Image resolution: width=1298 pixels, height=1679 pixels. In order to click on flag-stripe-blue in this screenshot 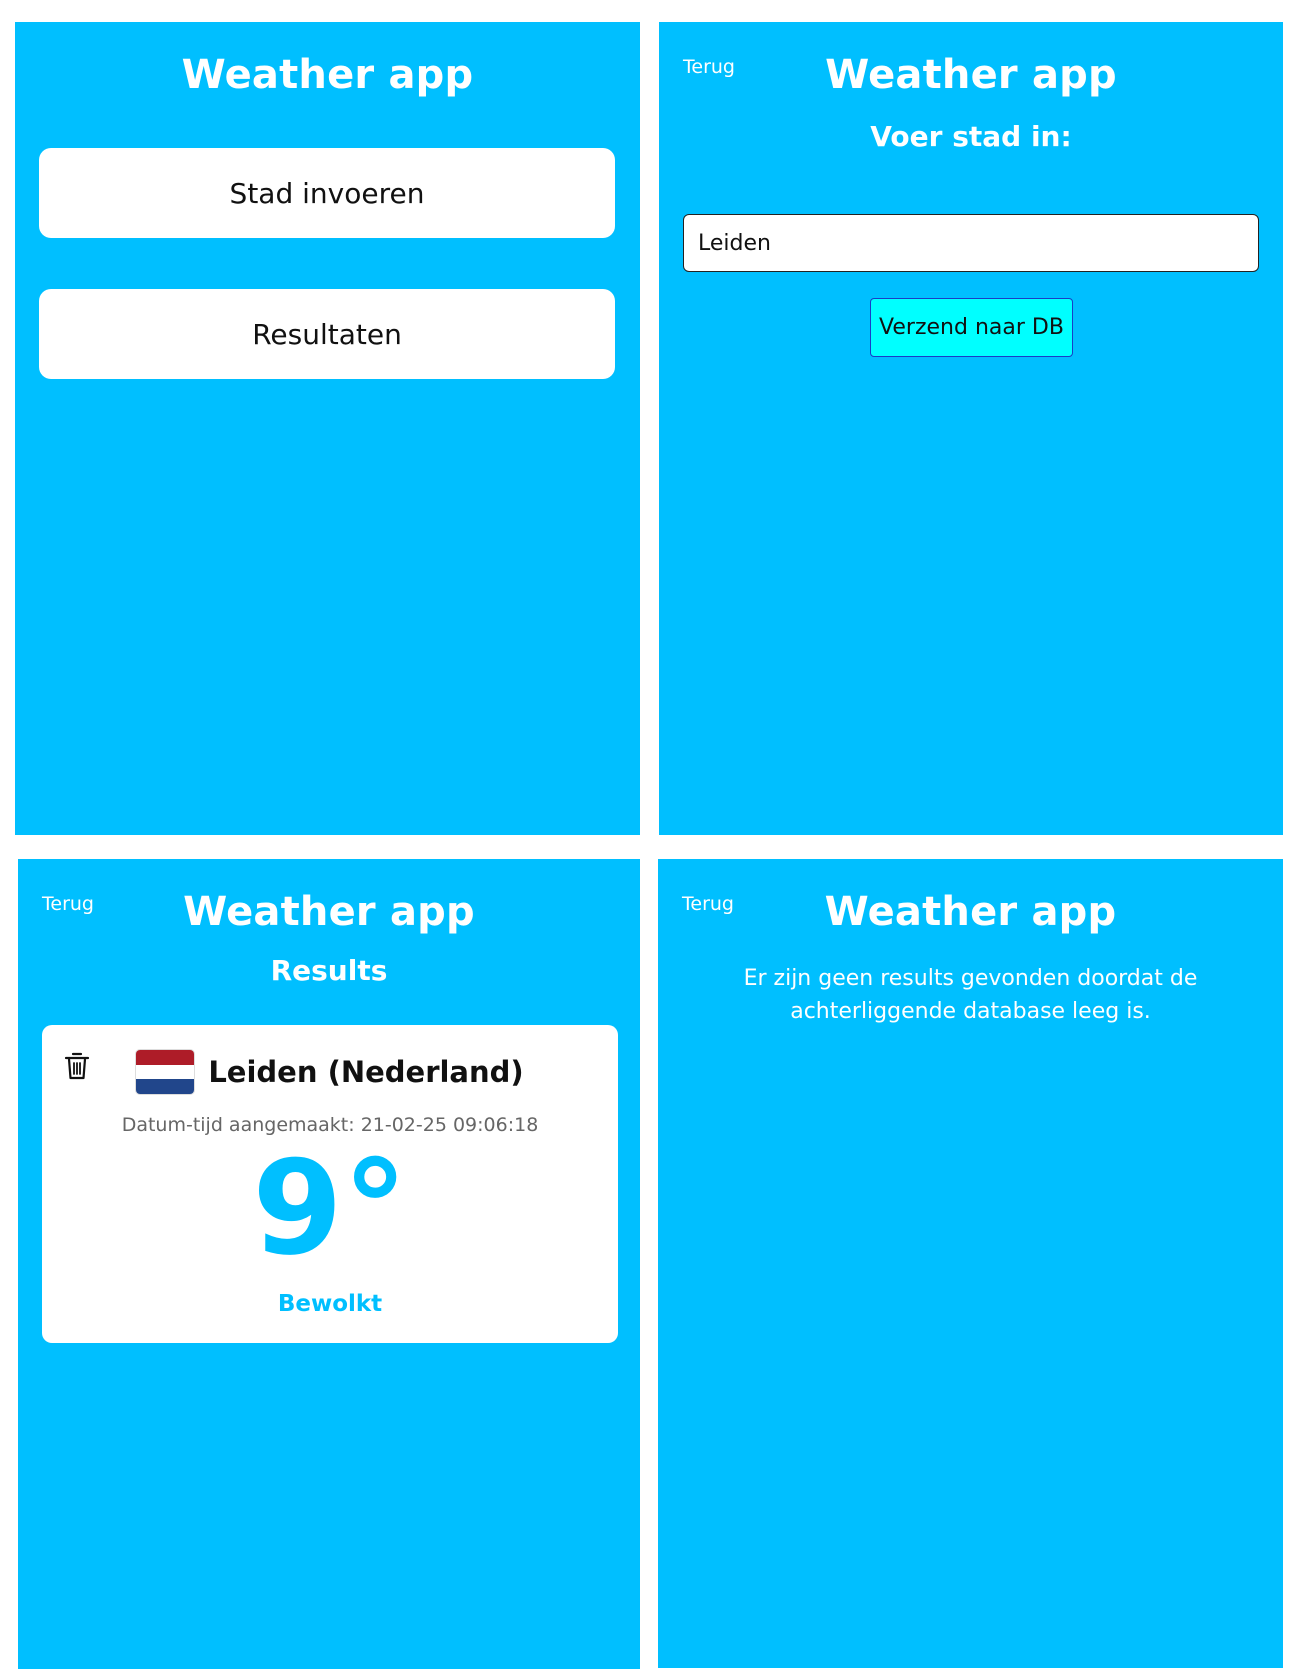, I will do `click(165, 1086)`.